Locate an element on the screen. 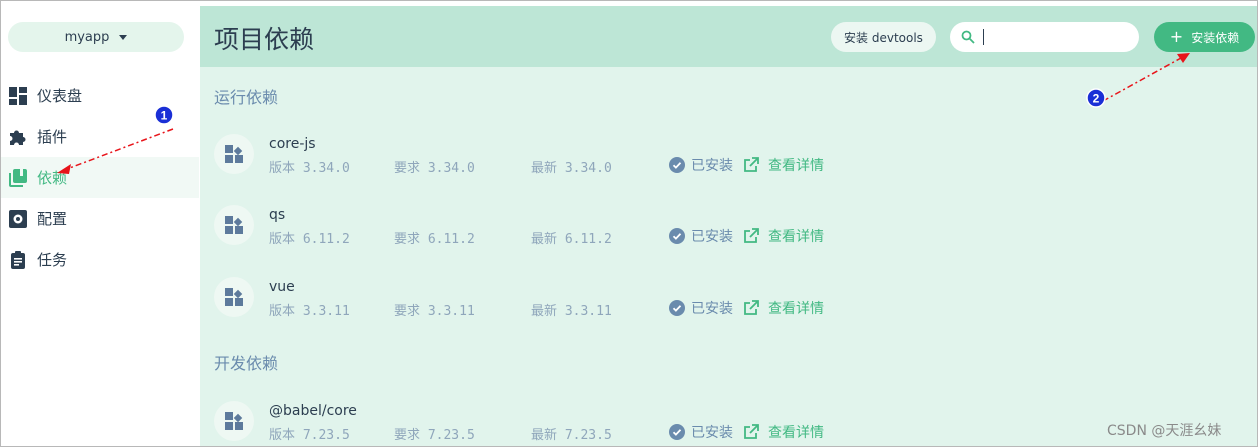  dependency-name: core-js is located at coordinates (292, 144).